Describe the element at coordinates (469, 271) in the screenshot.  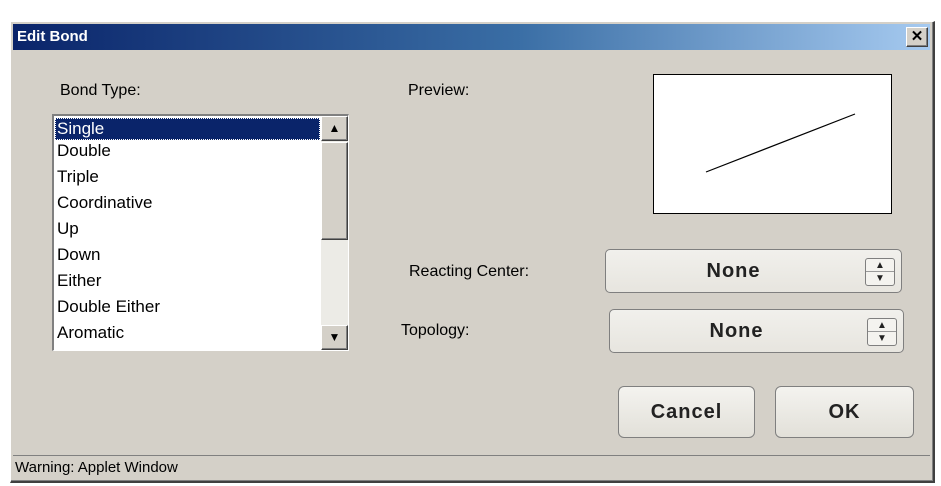
I see `reacting-center-label: Reacting Center:` at that location.